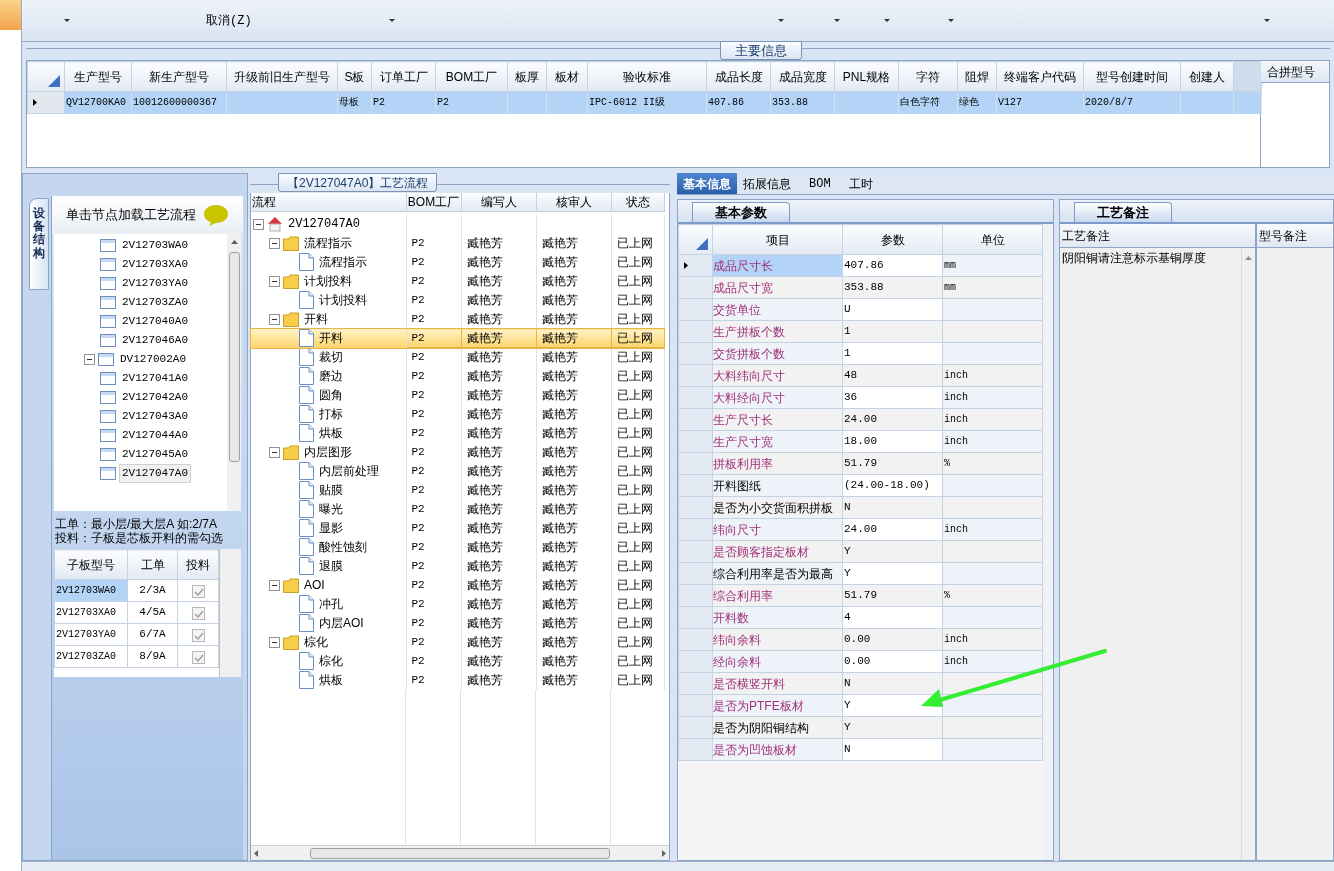 This screenshot has height=871, width=1334. Describe the element at coordinates (323, 224) in the screenshot. I see `tree-node: 2V127047A0` at that location.